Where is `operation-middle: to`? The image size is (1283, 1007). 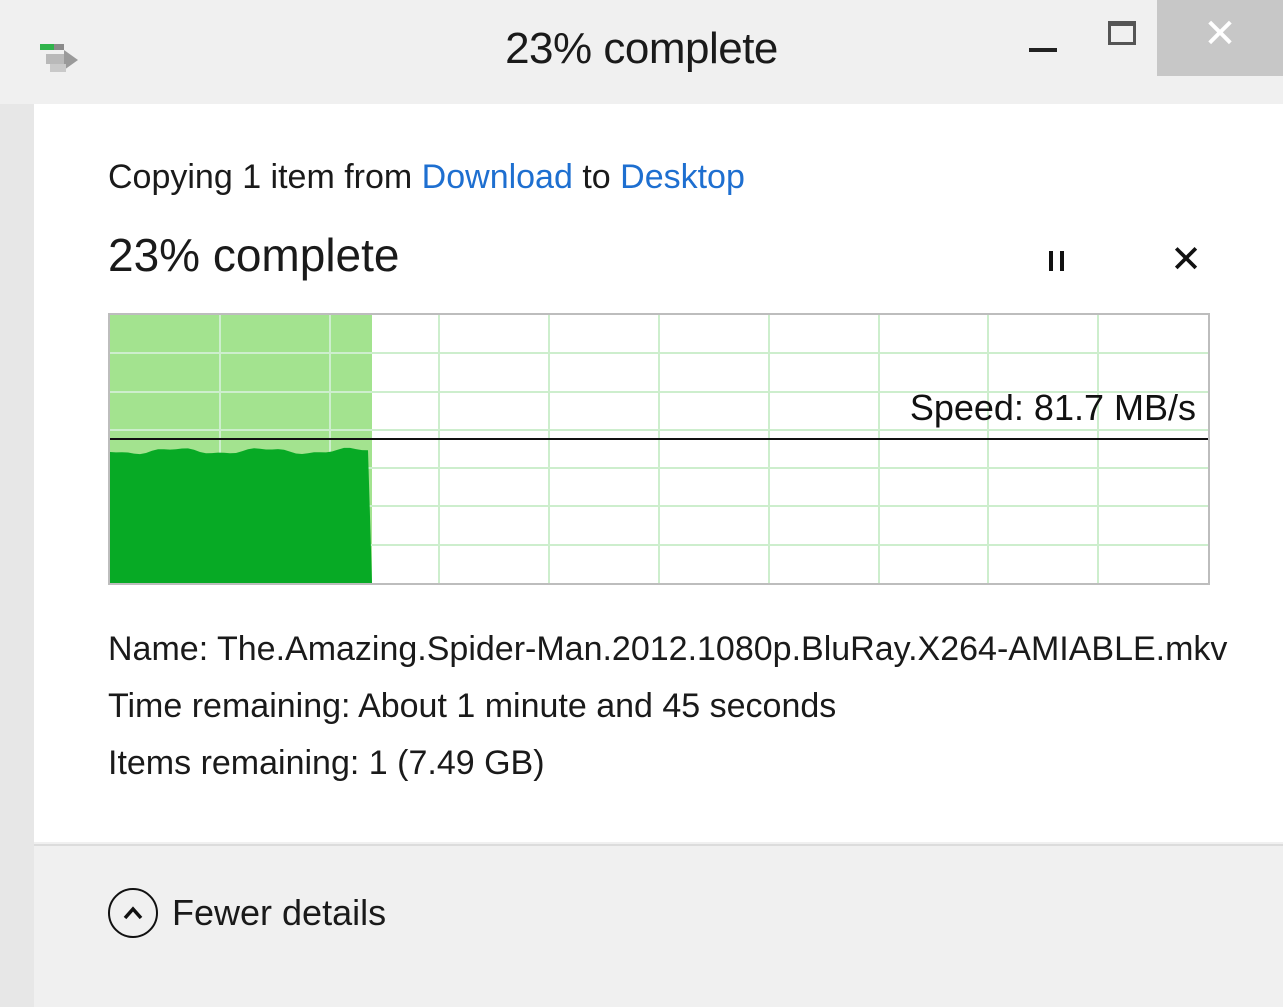
operation-middle: to is located at coordinates (596, 177).